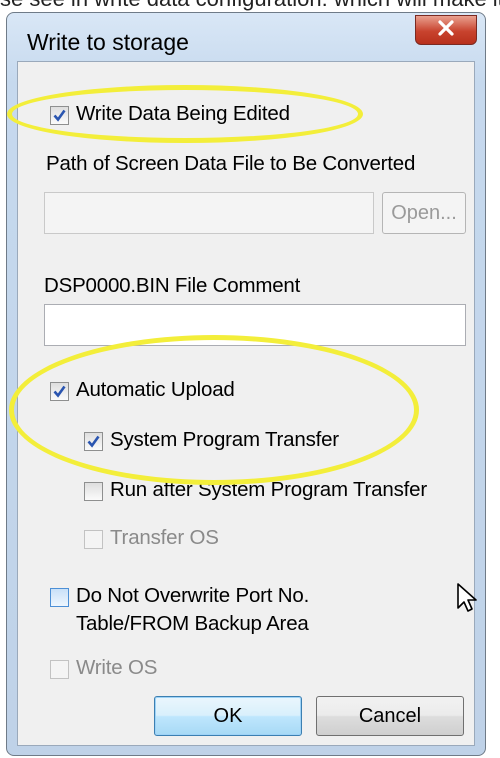 The width and height of the screenshot is (500, 758). Describe the element at coordinates (390, 716) in the screenshot. I see `cancel-button: Cancel` at that location.